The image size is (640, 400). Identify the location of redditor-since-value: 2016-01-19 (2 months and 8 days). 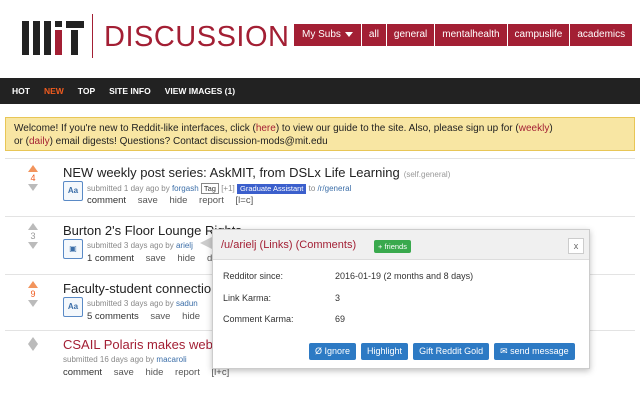
(404, 276).